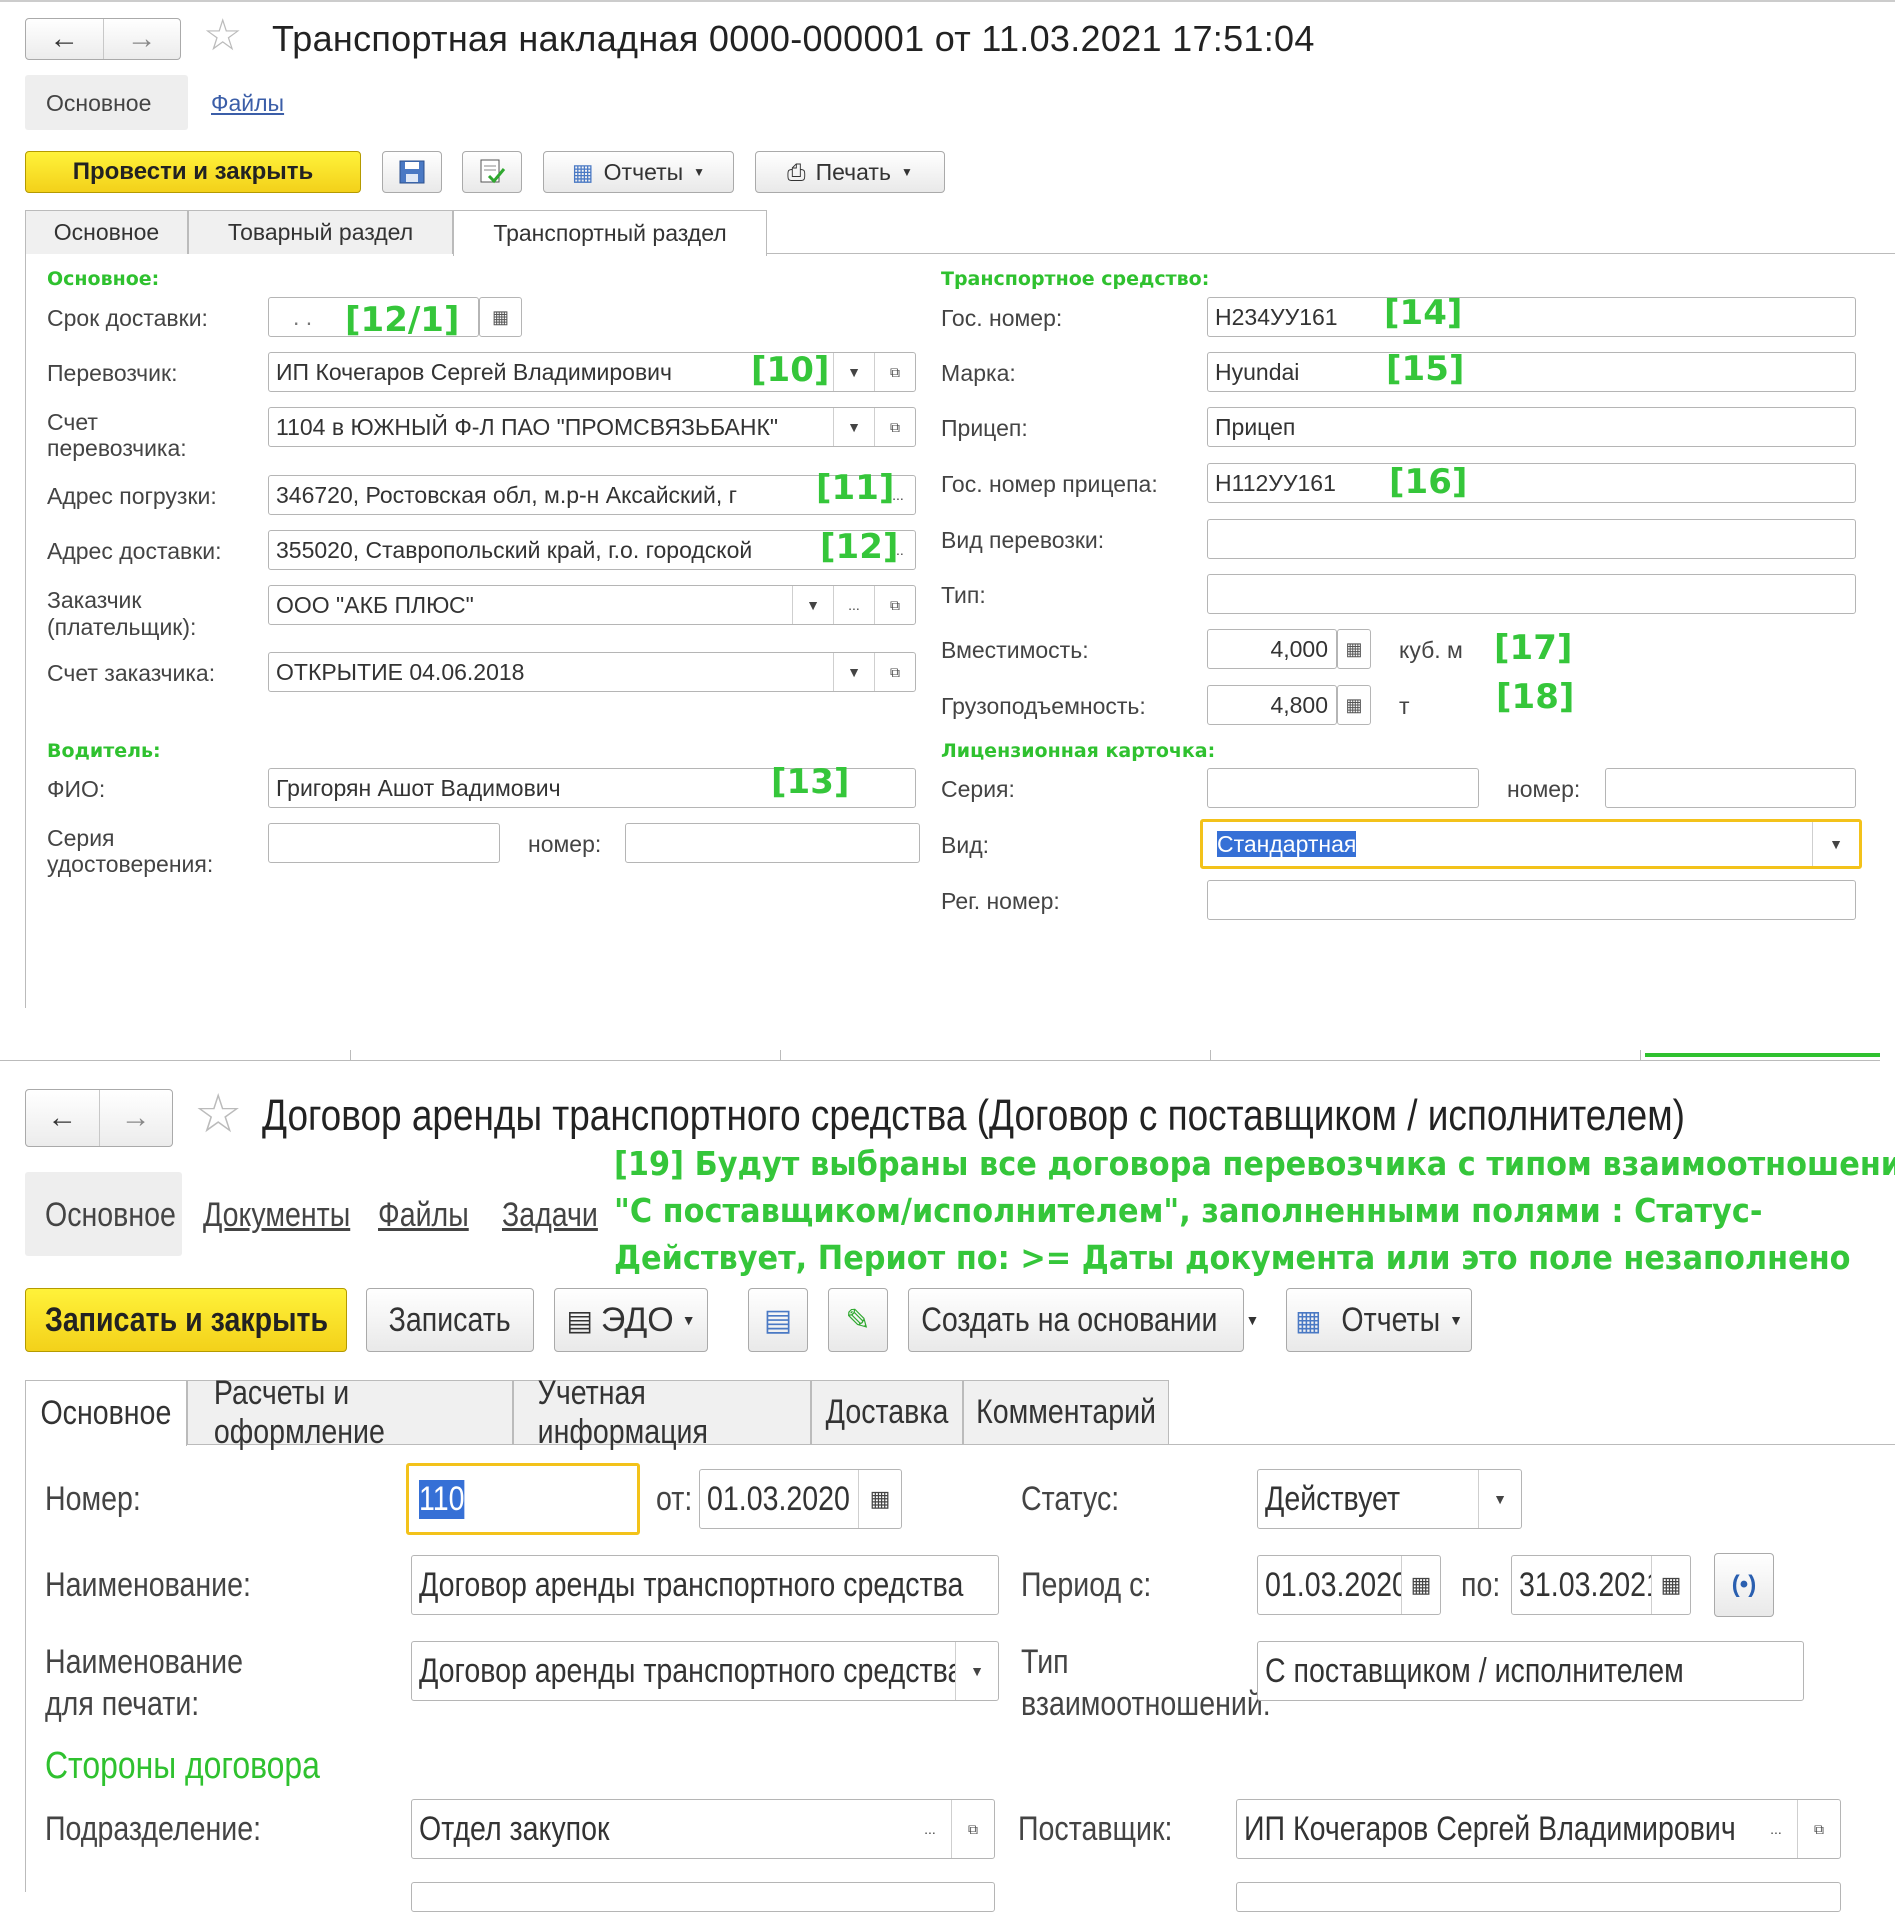 The image size is (1895, 1912). What do you see at coordinates (978, 373) in the screenshot?
I see `brand-label: Марка:` at bounding box center [978, 373].